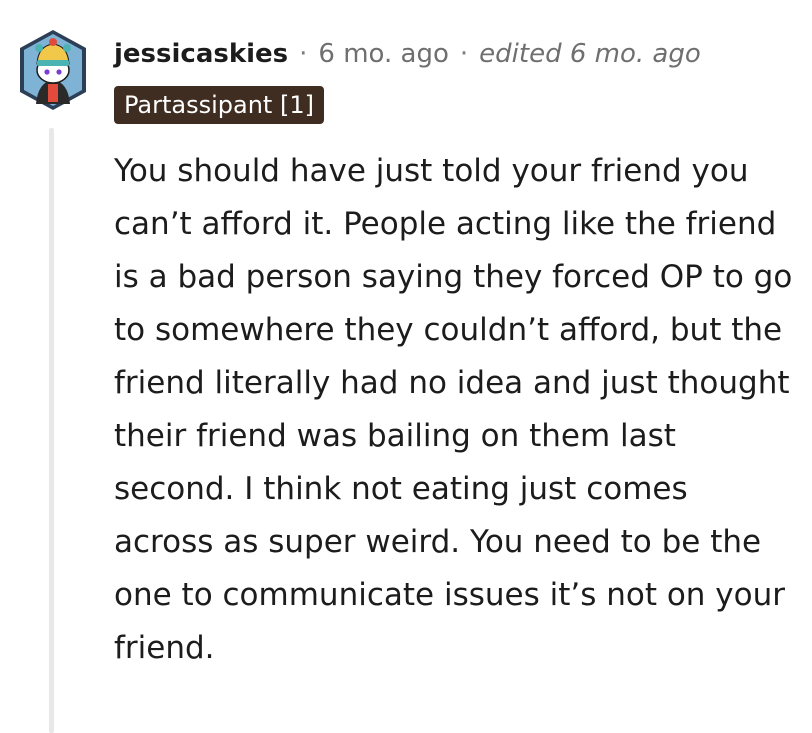 This screenshot has height=733, width=812. I want to click on username-link: jessicaskies, so click(201, 54).